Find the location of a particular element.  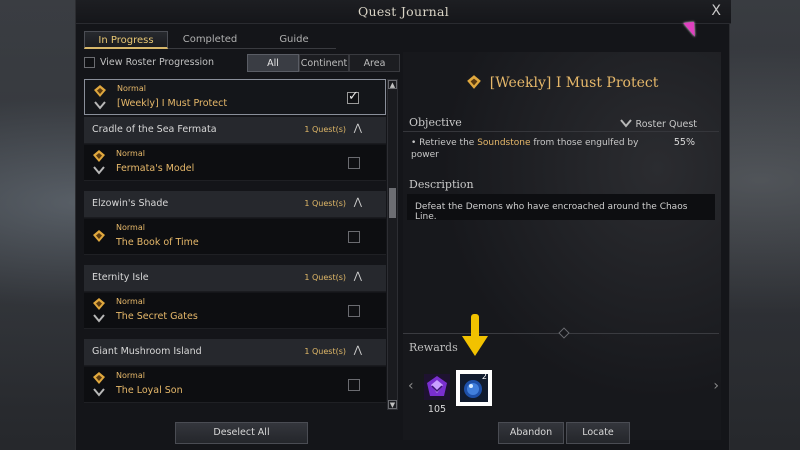

quest-name: [Weekly] I Must Protect is located at coordinates (172, 103).